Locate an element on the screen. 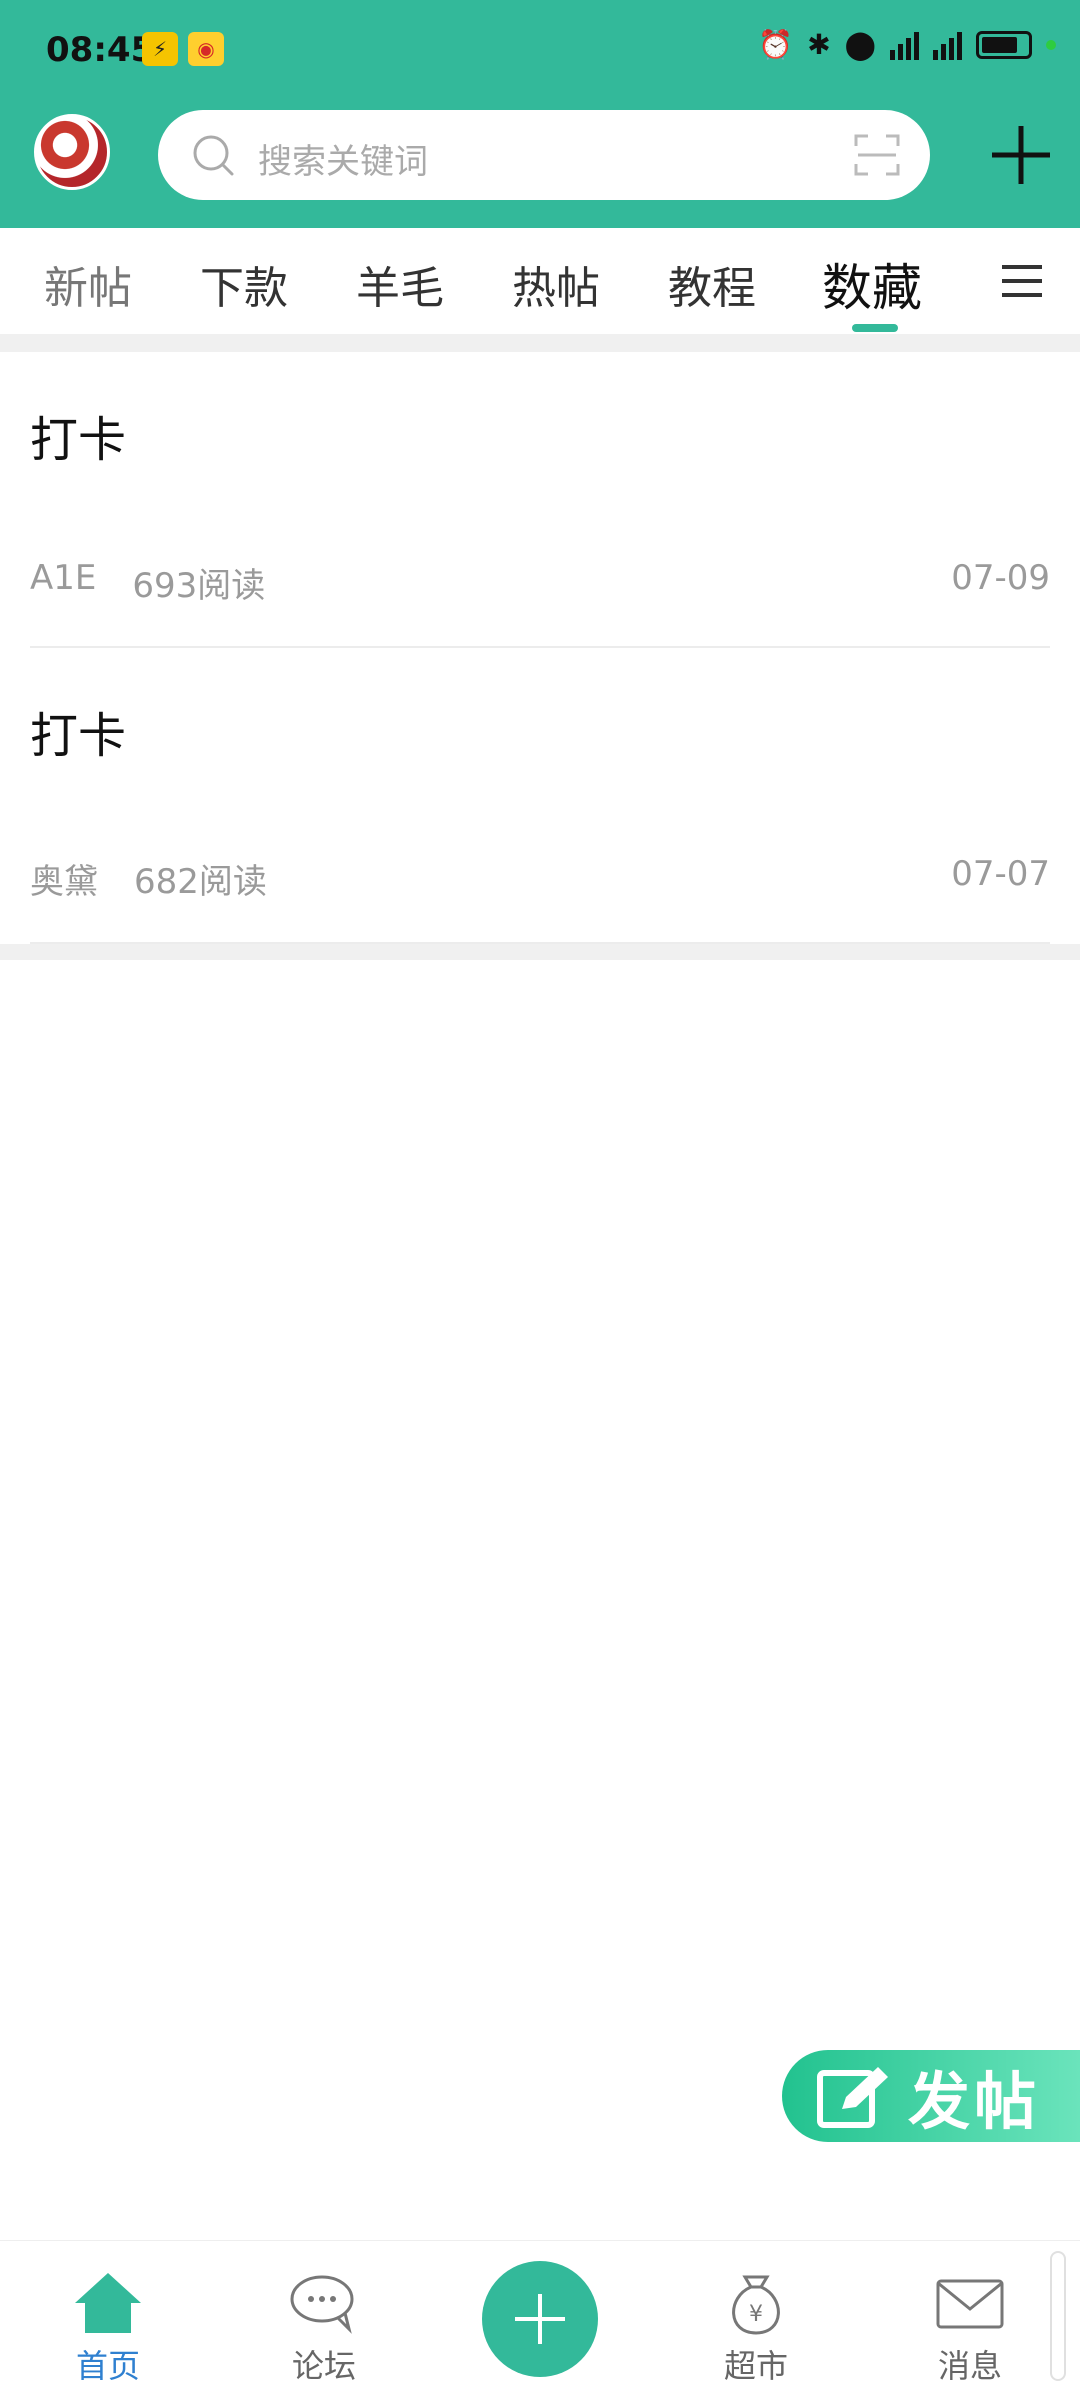 This screenshot has height=2400, width=1080. app-notification-icon: ⚡ is located at coordinates (160, 49).